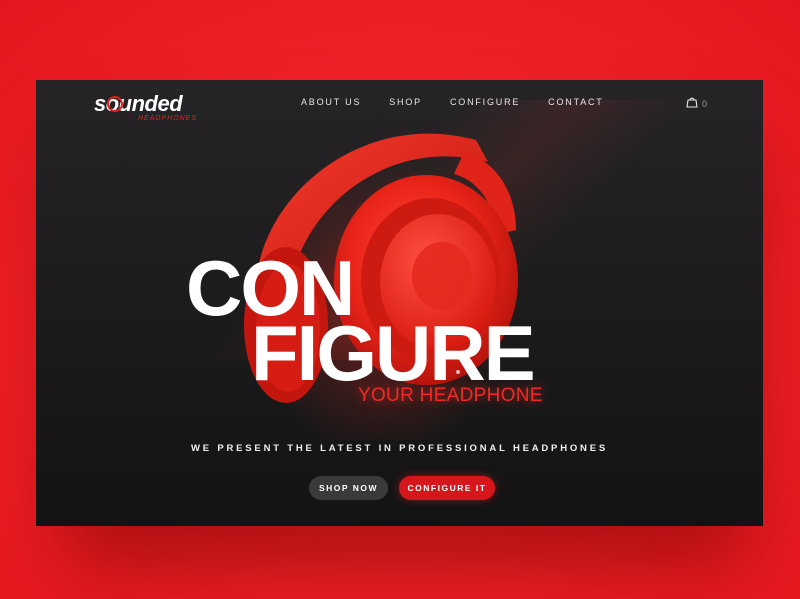  What do you see at coordinates (115, 104) in the screenshot?
I see `logo-ring-icon` at bounding box center [115, 104].